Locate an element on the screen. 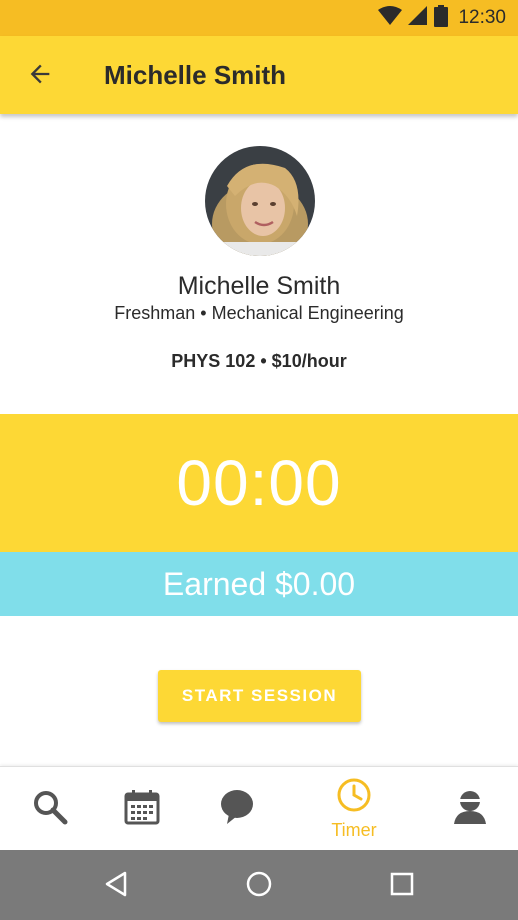 Image resolution: width=518 pixels, height=920 pixels. nav-messages is located at coordinates (237, 809).